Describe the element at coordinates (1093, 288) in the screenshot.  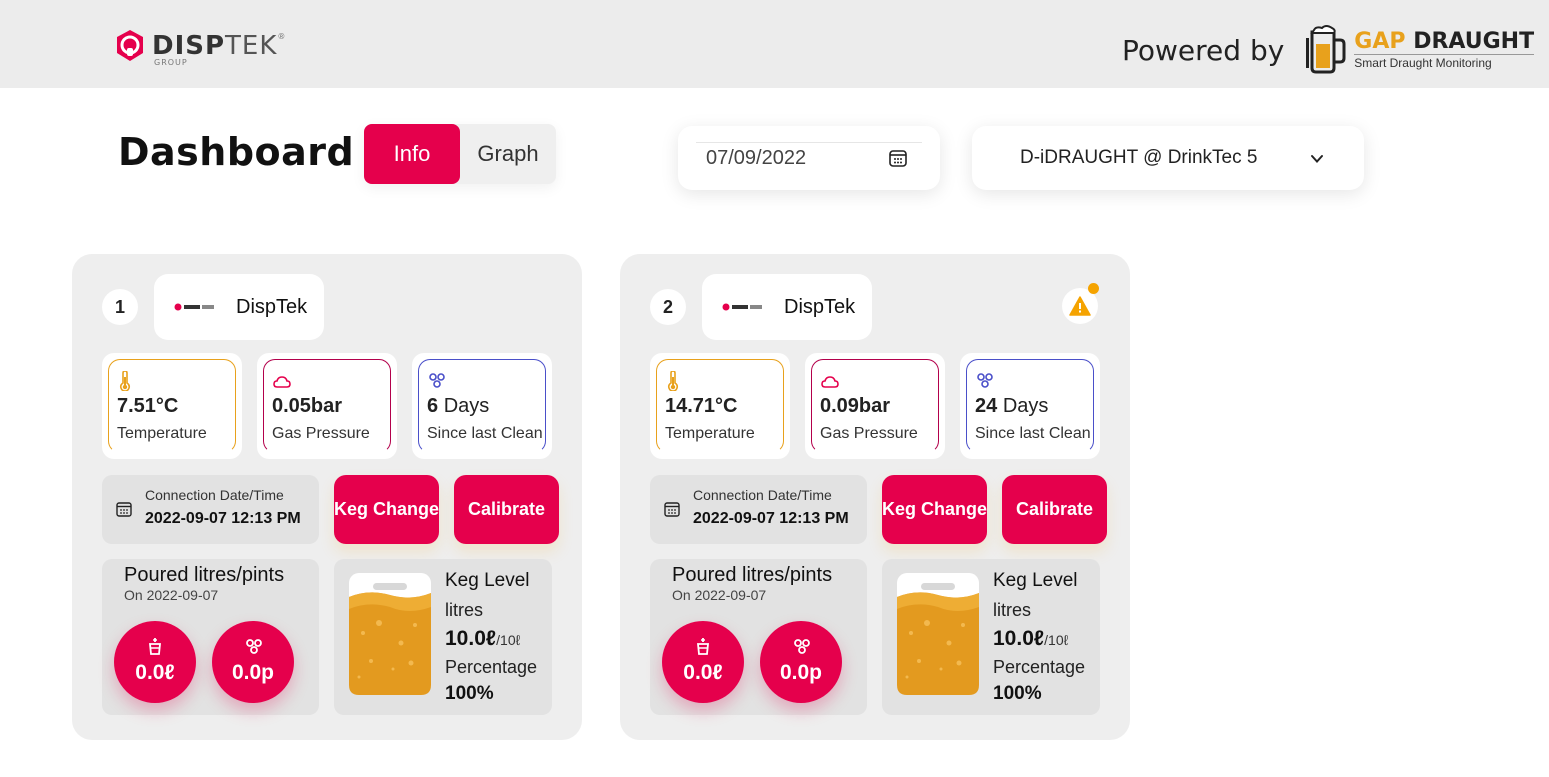
I see `alert-dot` at that location.